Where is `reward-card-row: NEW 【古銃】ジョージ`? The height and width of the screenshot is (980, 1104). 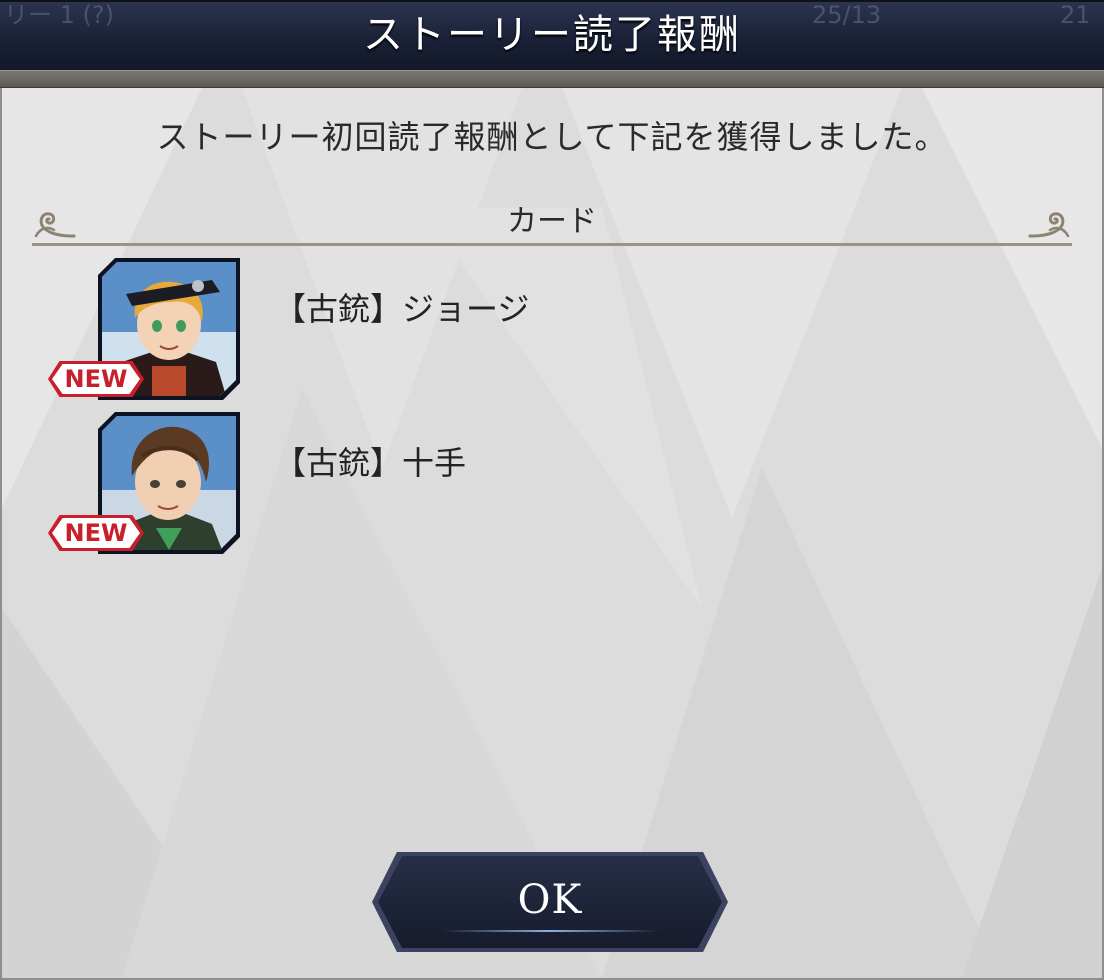
reward-card-row: NEW 【古銃】ジョージ is located at coordinates (498, 330).